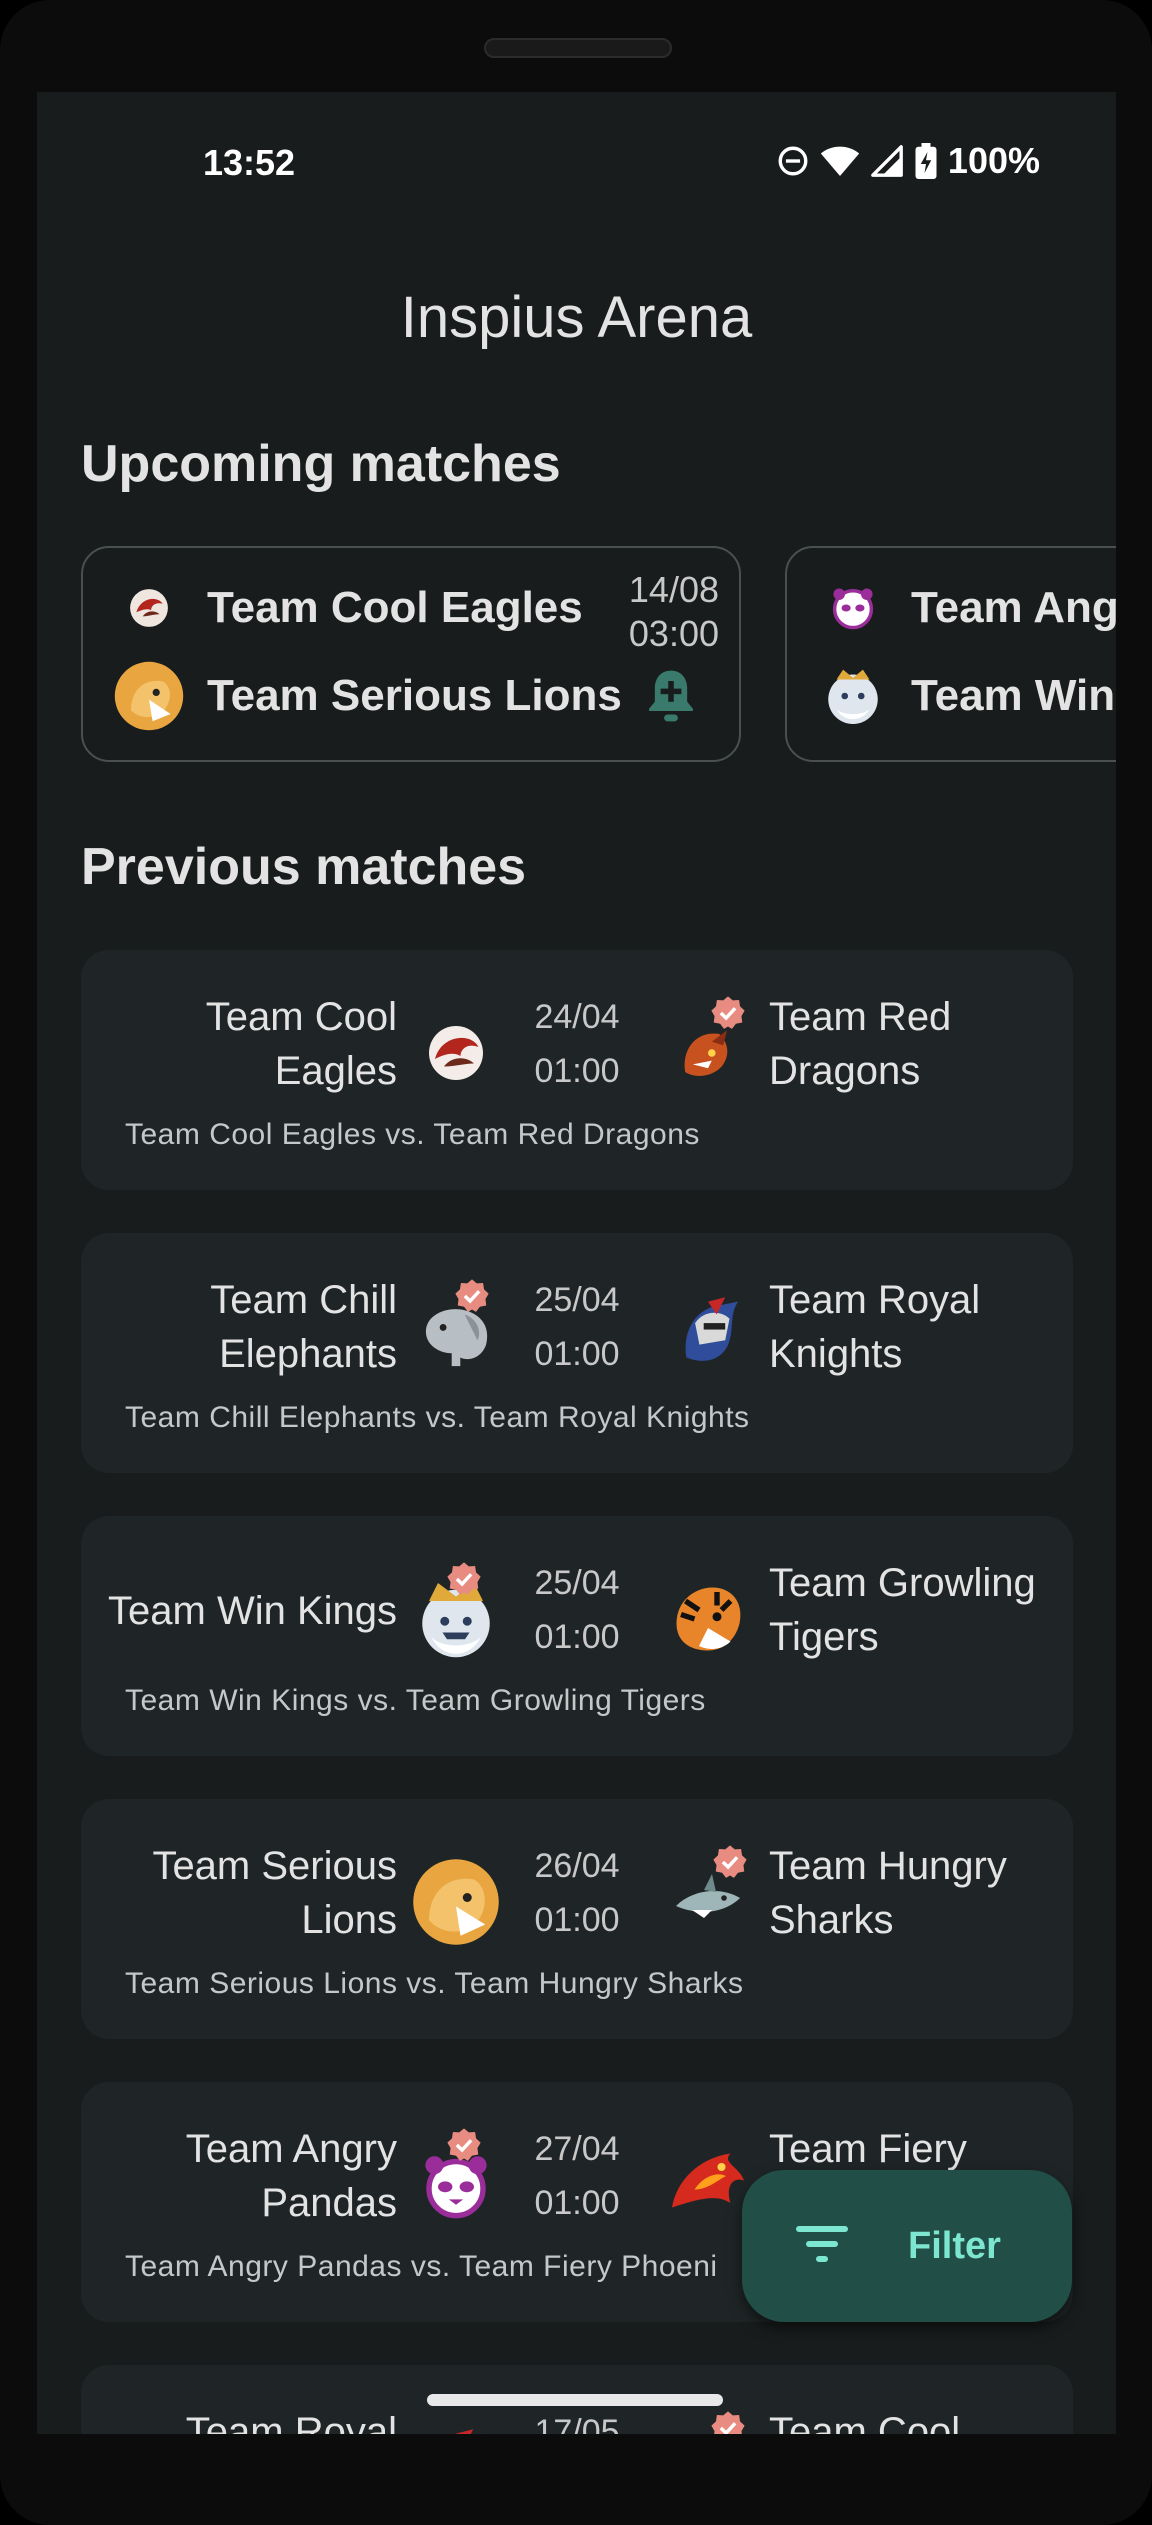  Describe the element at coordinates (1013, 607) in the screenshot. I see `upcoming-team-a-name: Team Angr` at that location.